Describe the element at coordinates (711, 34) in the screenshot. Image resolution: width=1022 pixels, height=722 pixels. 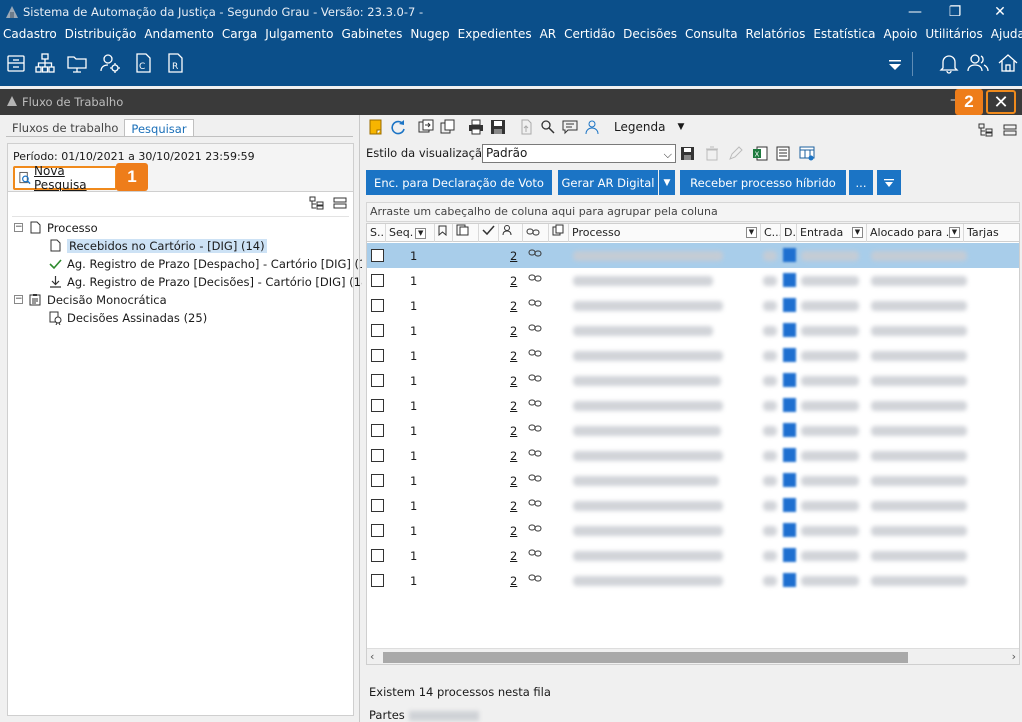
I see `menu-item-consulta: Consulta` at that location.